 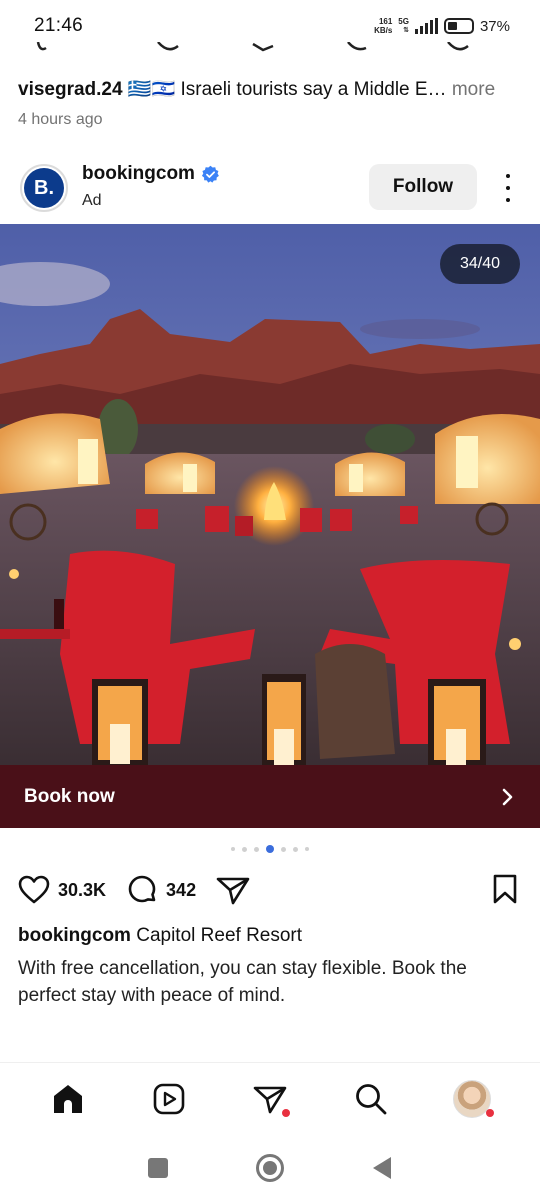 I want to click on chevron-right-icon, so click(x=507, y=796).